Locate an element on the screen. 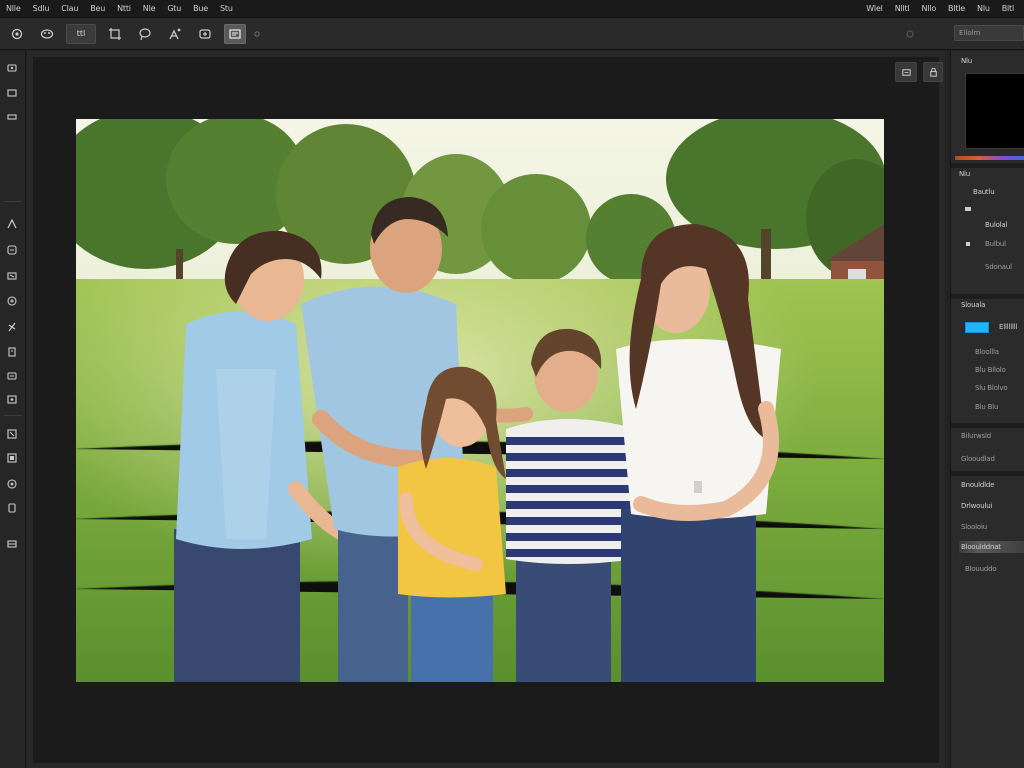 This screenshot has width=1024, height=768. move-tool-icon is located at coordinates (11, 67).